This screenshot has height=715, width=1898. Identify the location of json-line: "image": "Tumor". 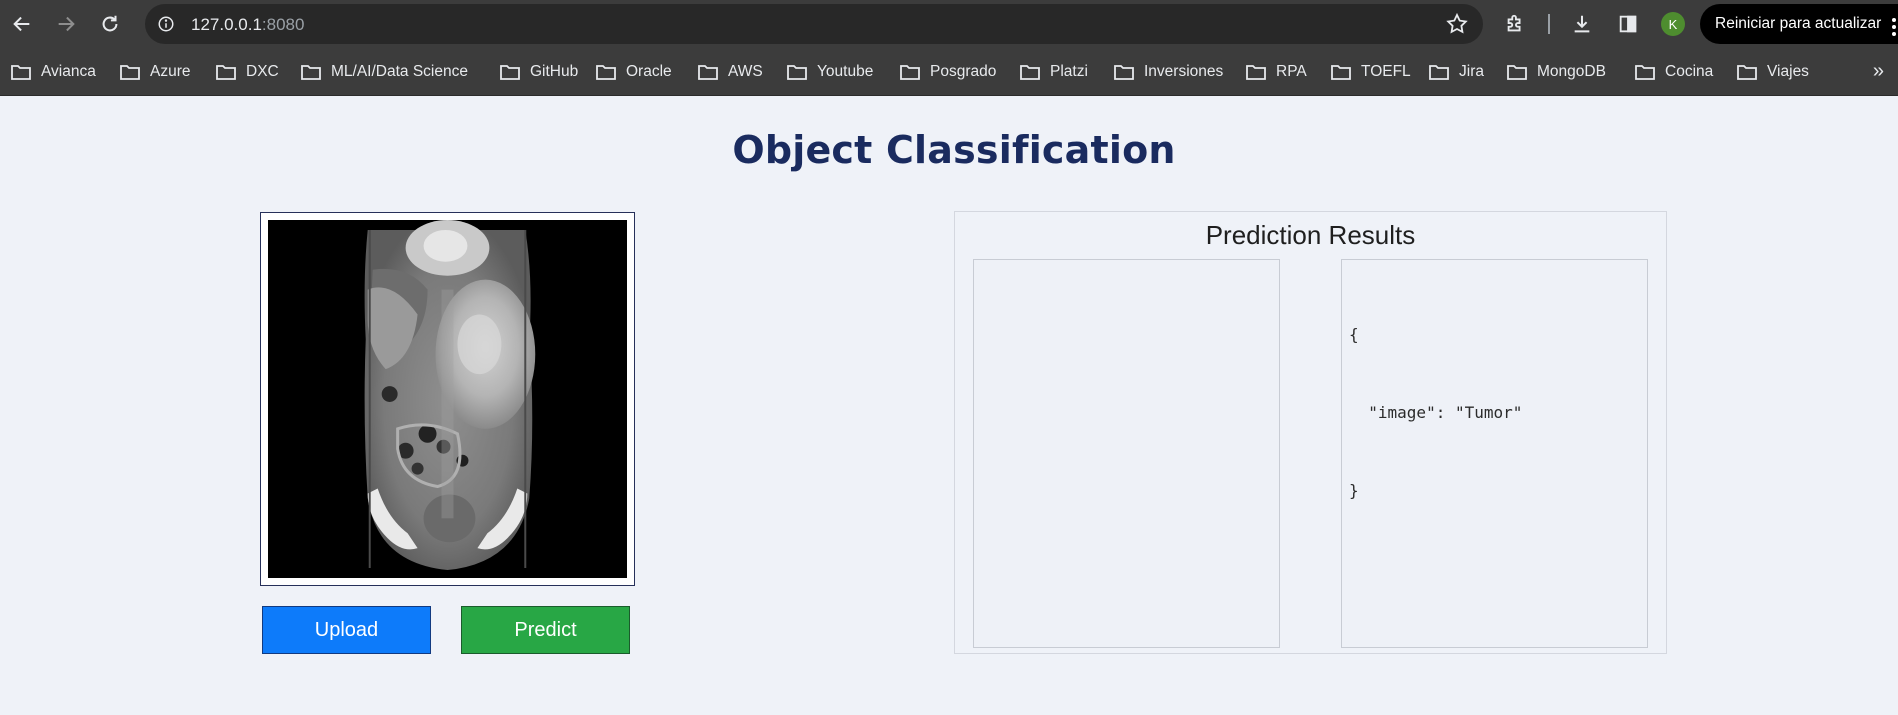
(1436, 412).